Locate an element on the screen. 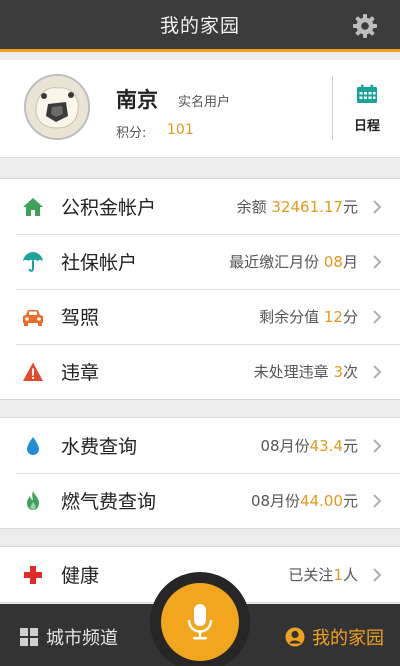 This screenshot has width=400, height=666. tab-city-channel: 城市频道 is located at coordinates (69, 637).